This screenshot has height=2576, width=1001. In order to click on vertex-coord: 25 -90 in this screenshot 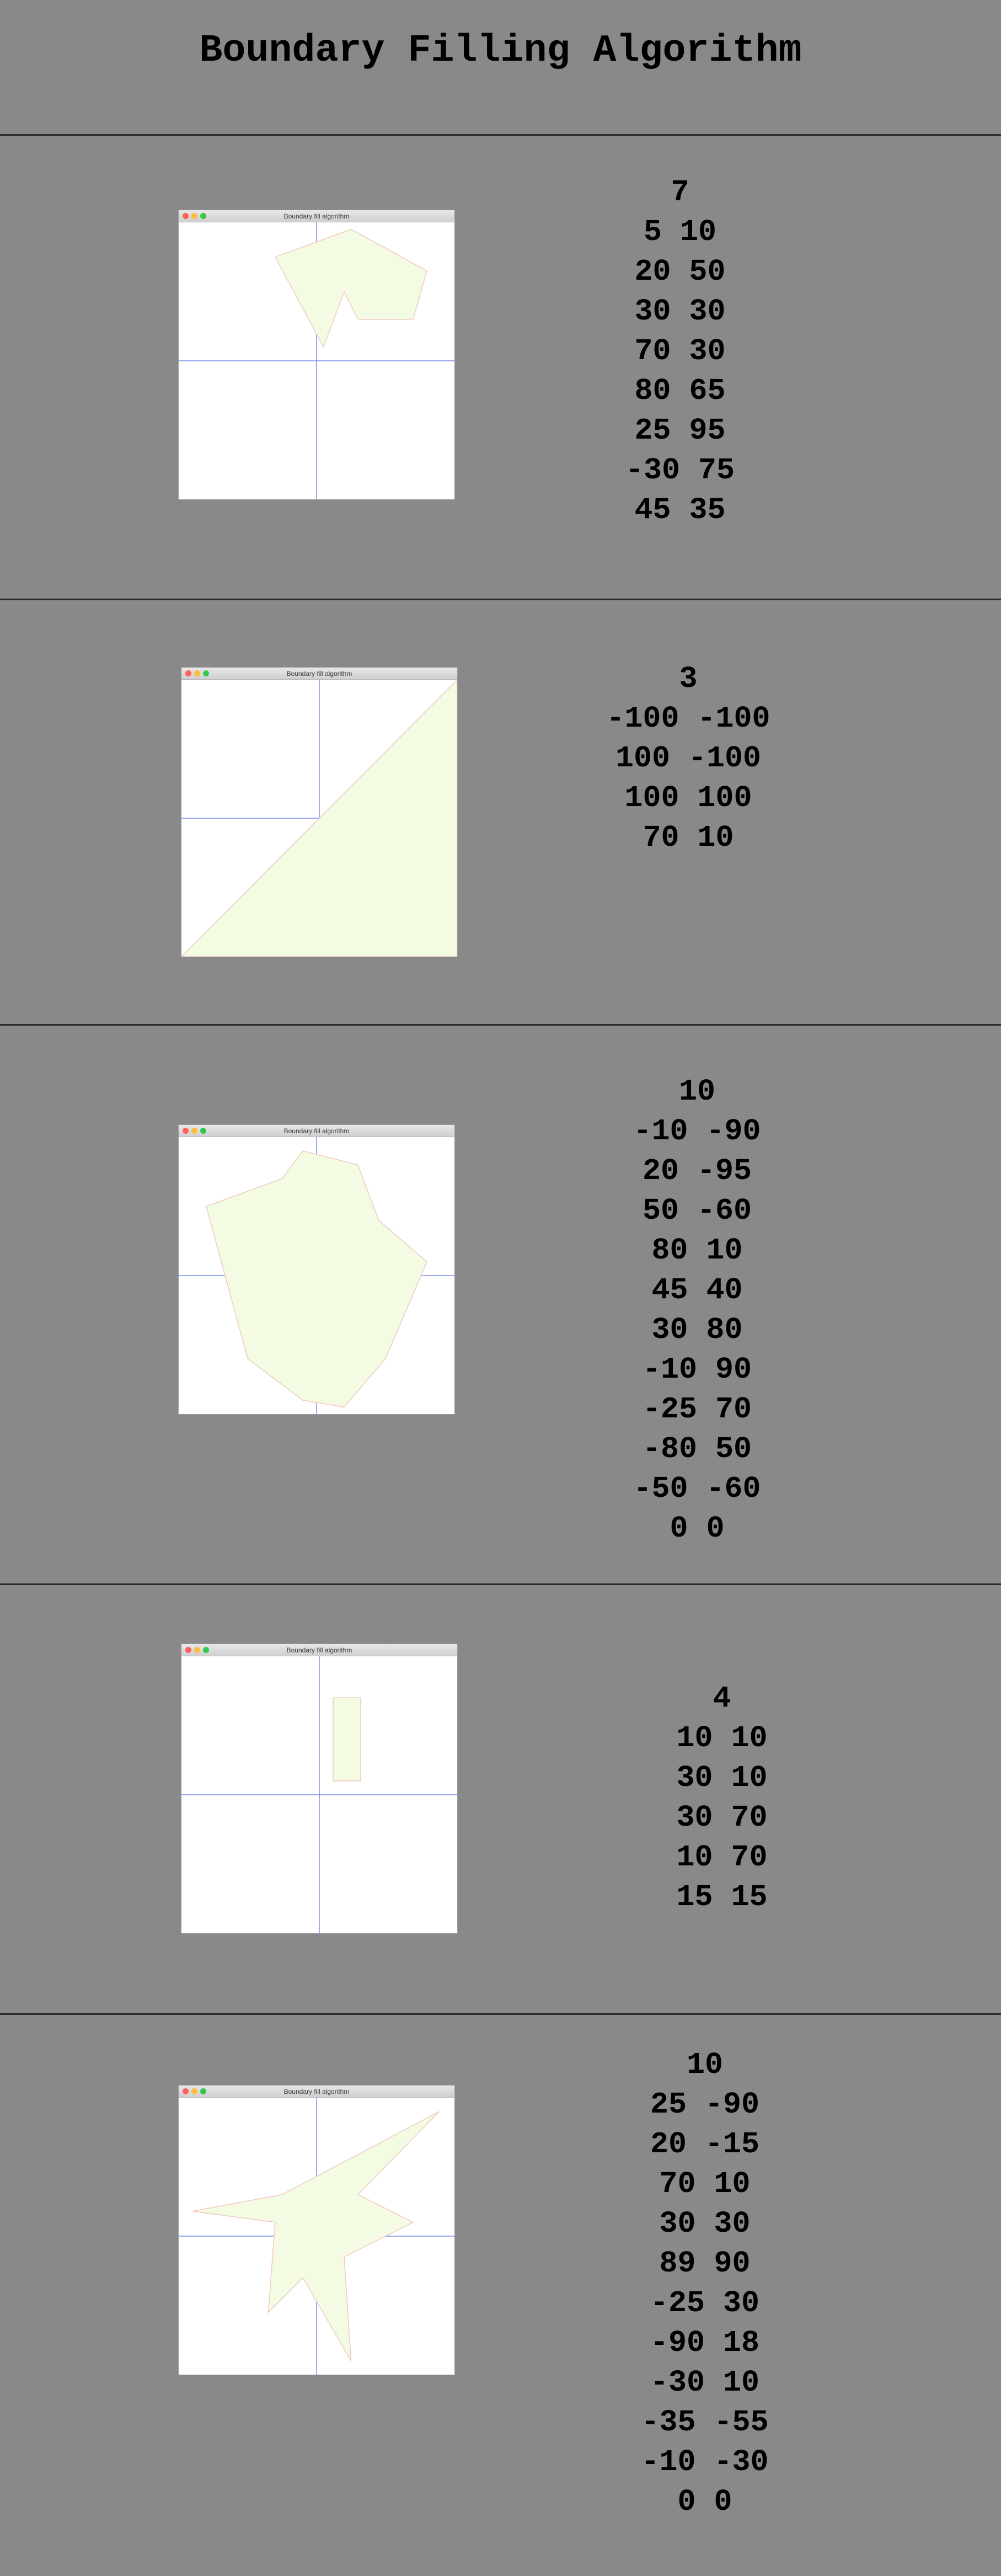, I will do `click(705, 2104)`.